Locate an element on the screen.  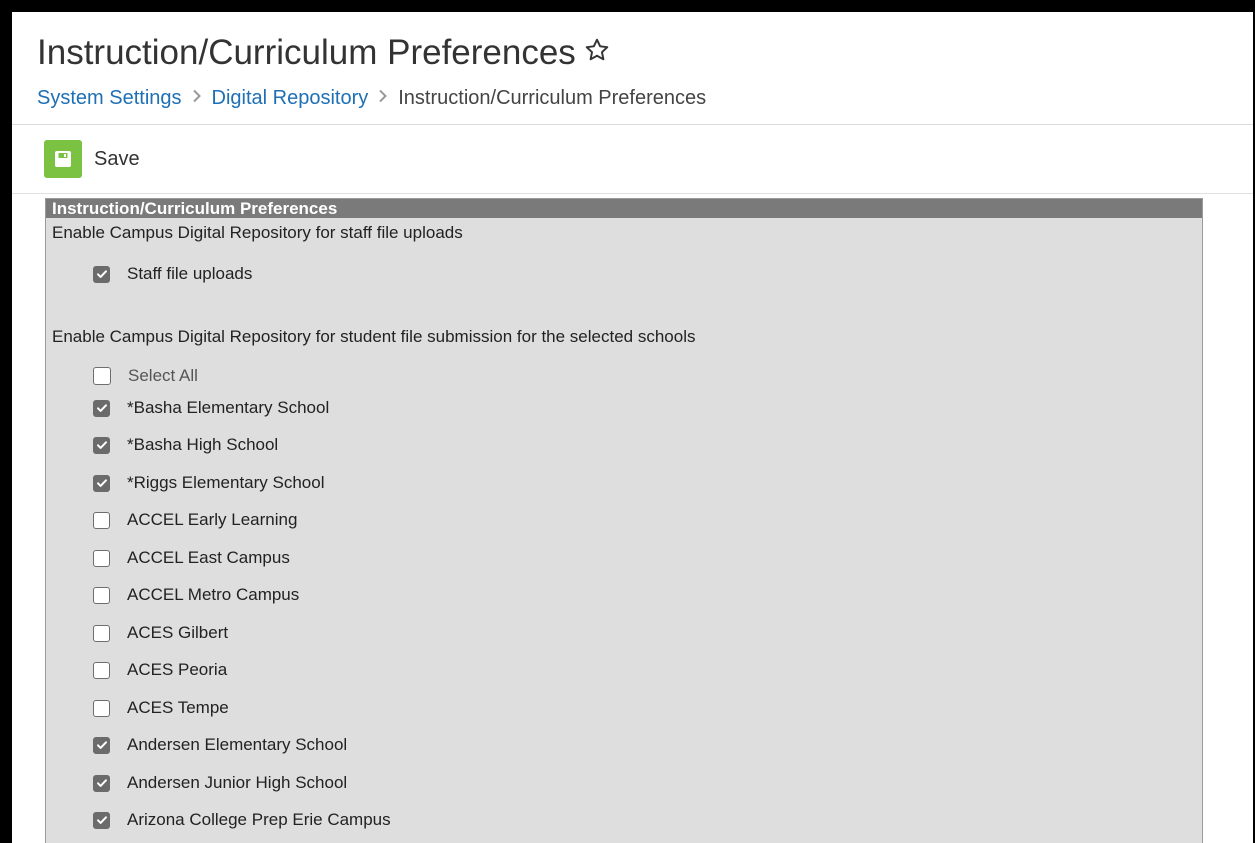
staff-file-uploads-option: Staff file uploads is located at coordinates (172, 274).